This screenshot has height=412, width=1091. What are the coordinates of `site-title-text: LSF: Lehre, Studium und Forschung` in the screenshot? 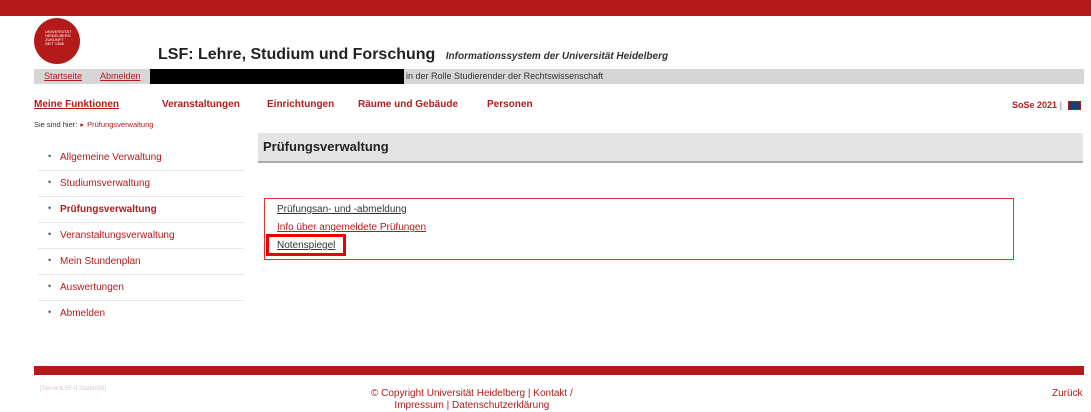 It's located at (297, 54).